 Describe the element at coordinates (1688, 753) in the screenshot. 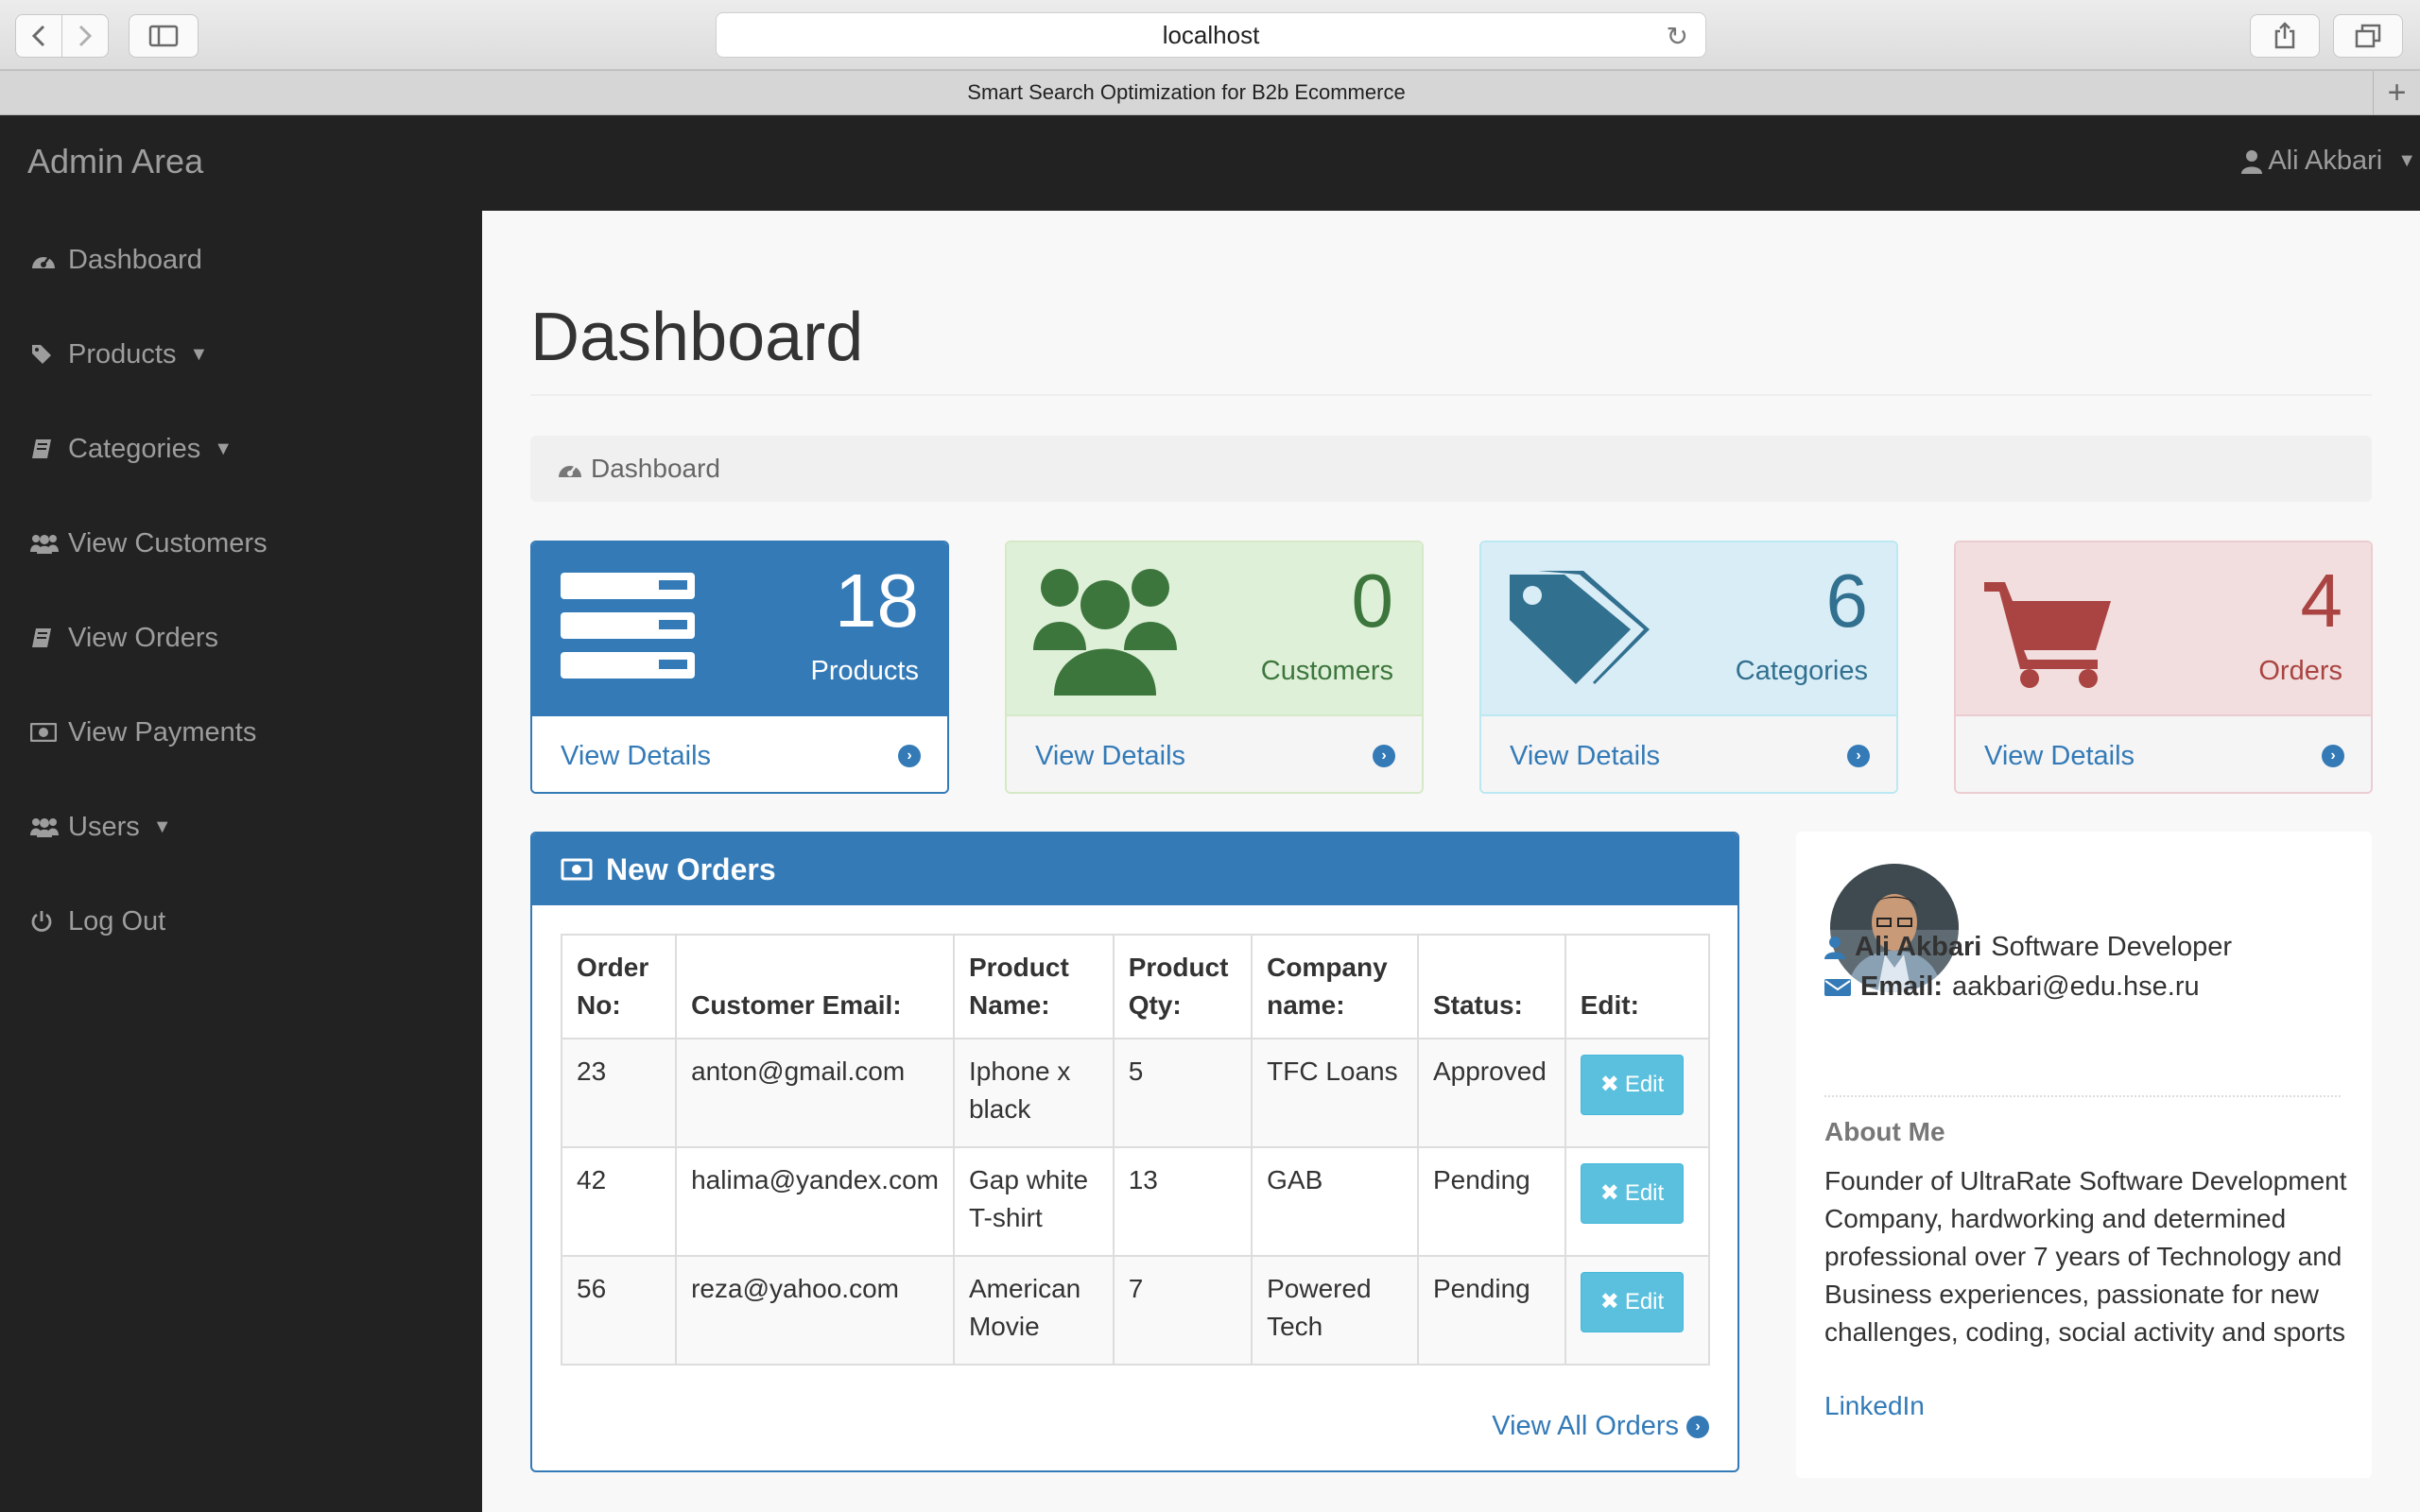

I see `categories-view-details-link: View Details ›` at that location.